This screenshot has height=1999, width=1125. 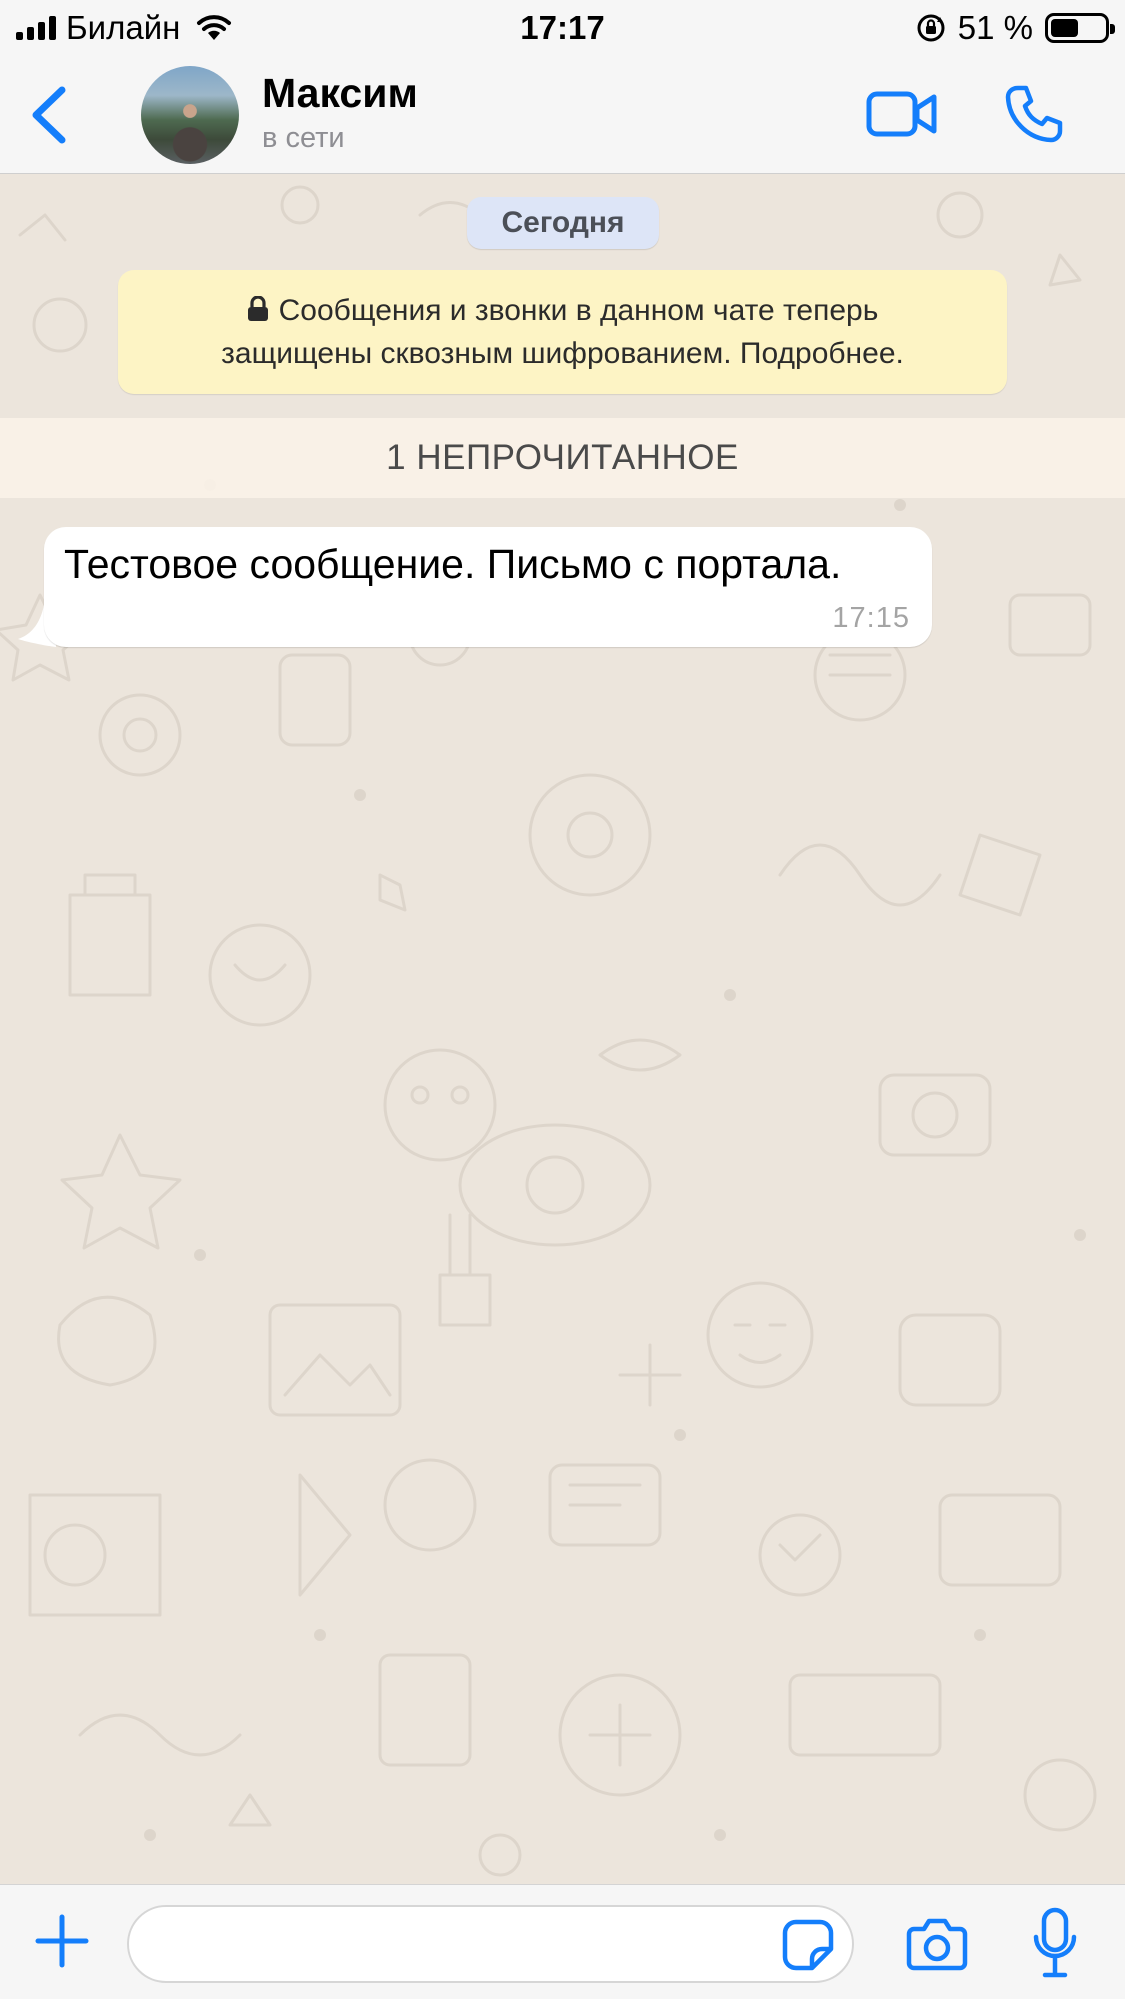 What do you see at coordinates (1080, 28) in the screenshot?
I see `battery-icon` at bounding box center [1080, 28].